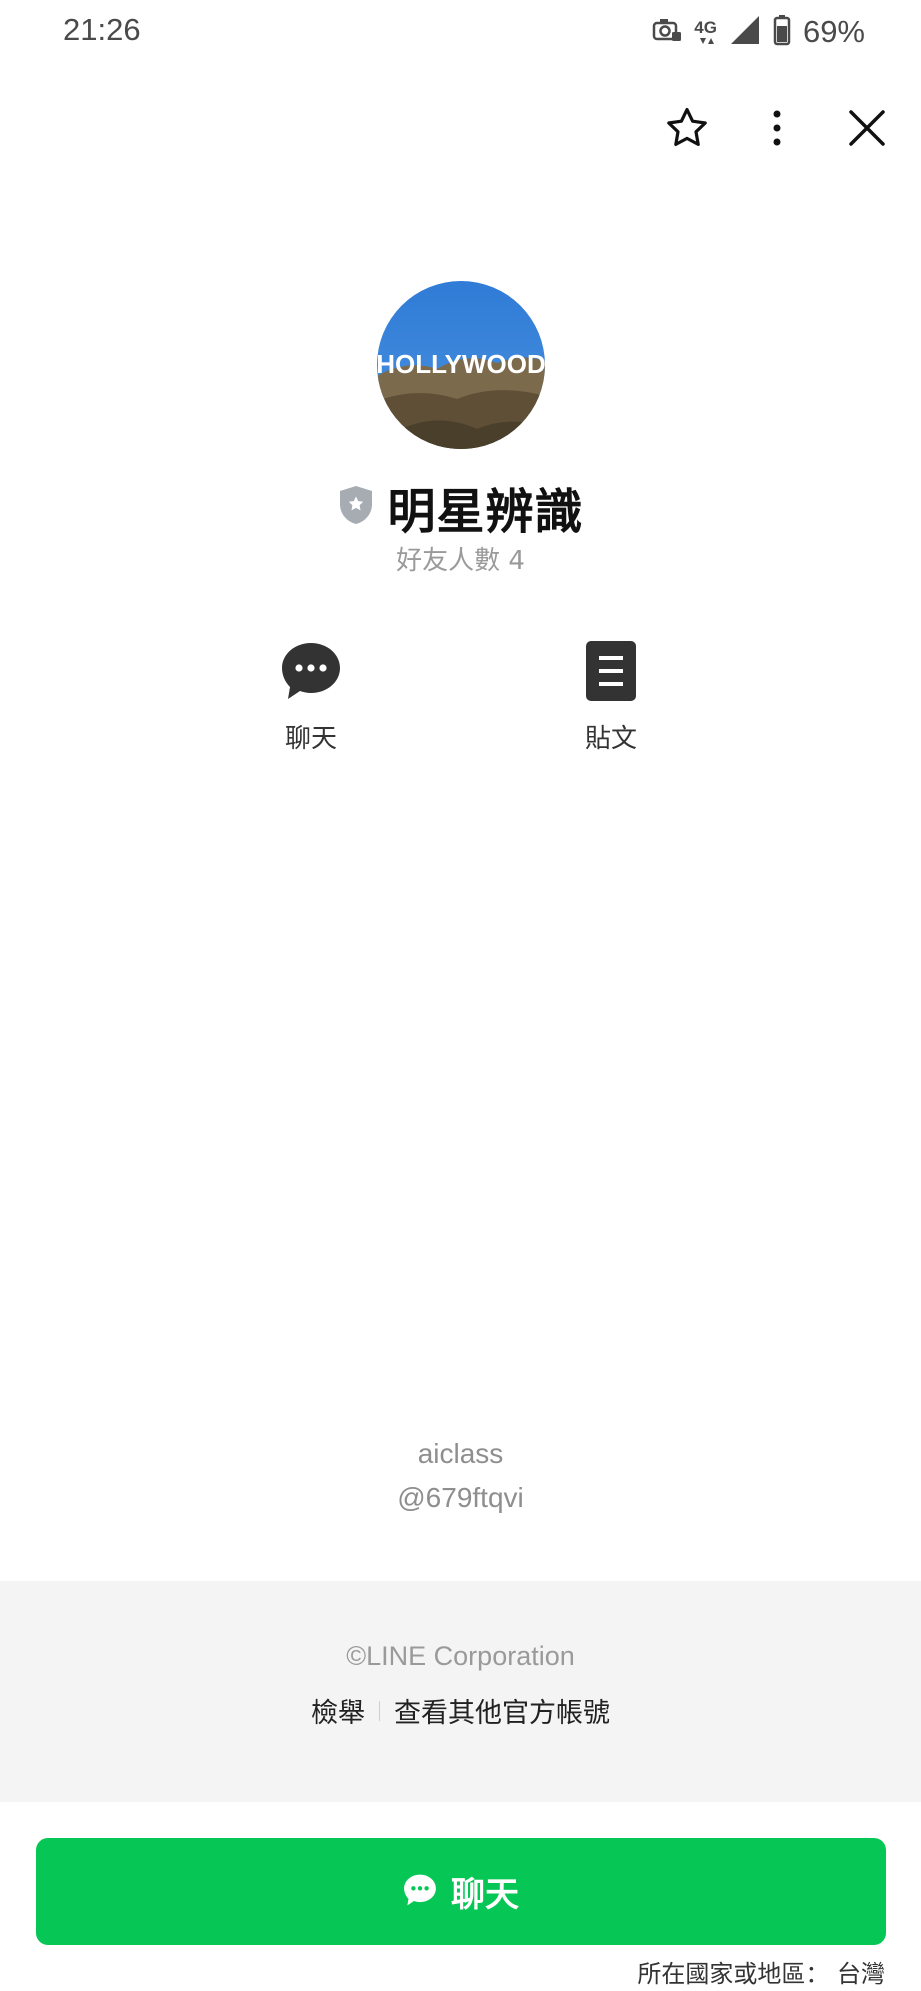 The image size is (921, 1991). I want to click on account-id: @679ftqvi, so click(460, 1497).